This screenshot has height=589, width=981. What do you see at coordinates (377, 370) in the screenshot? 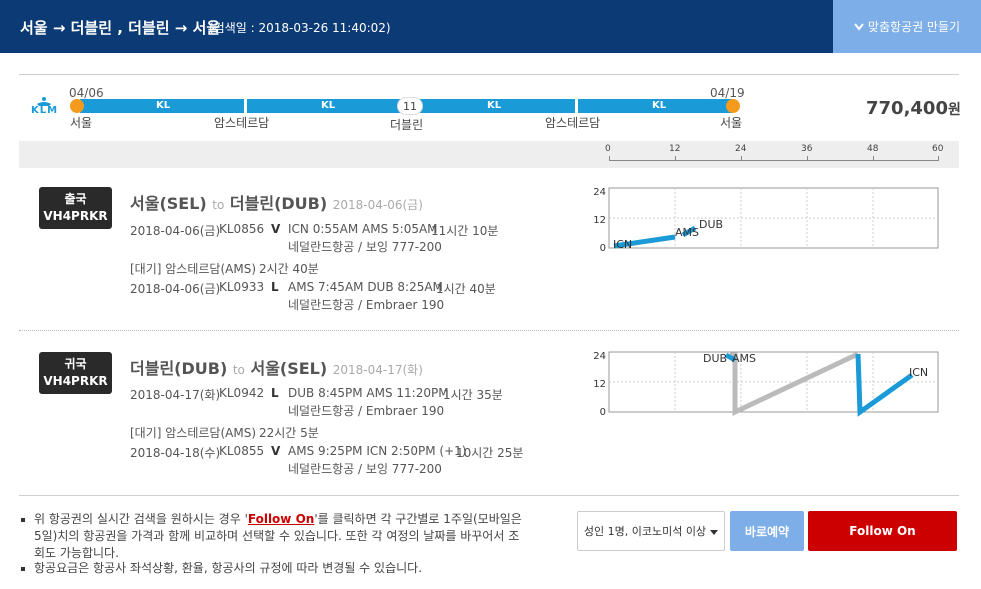
I see `title-date: 2018-04-17(화)` at bounding box center [377, 370].